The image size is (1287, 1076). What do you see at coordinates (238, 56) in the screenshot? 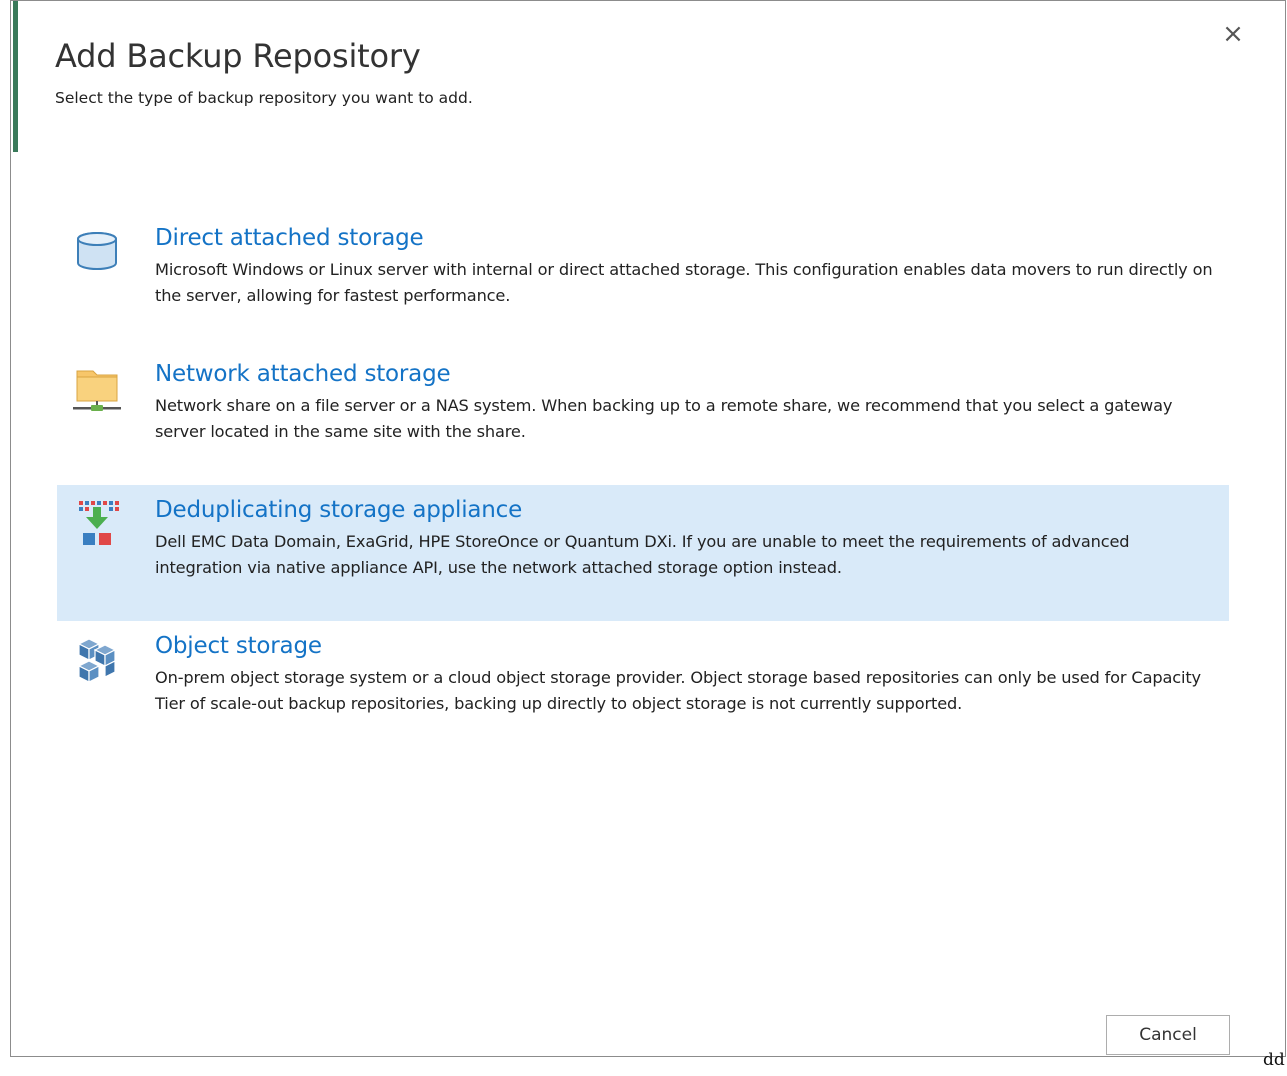
I see `dialog-title: Add Backup Repository` at bounding box center [238, 56].